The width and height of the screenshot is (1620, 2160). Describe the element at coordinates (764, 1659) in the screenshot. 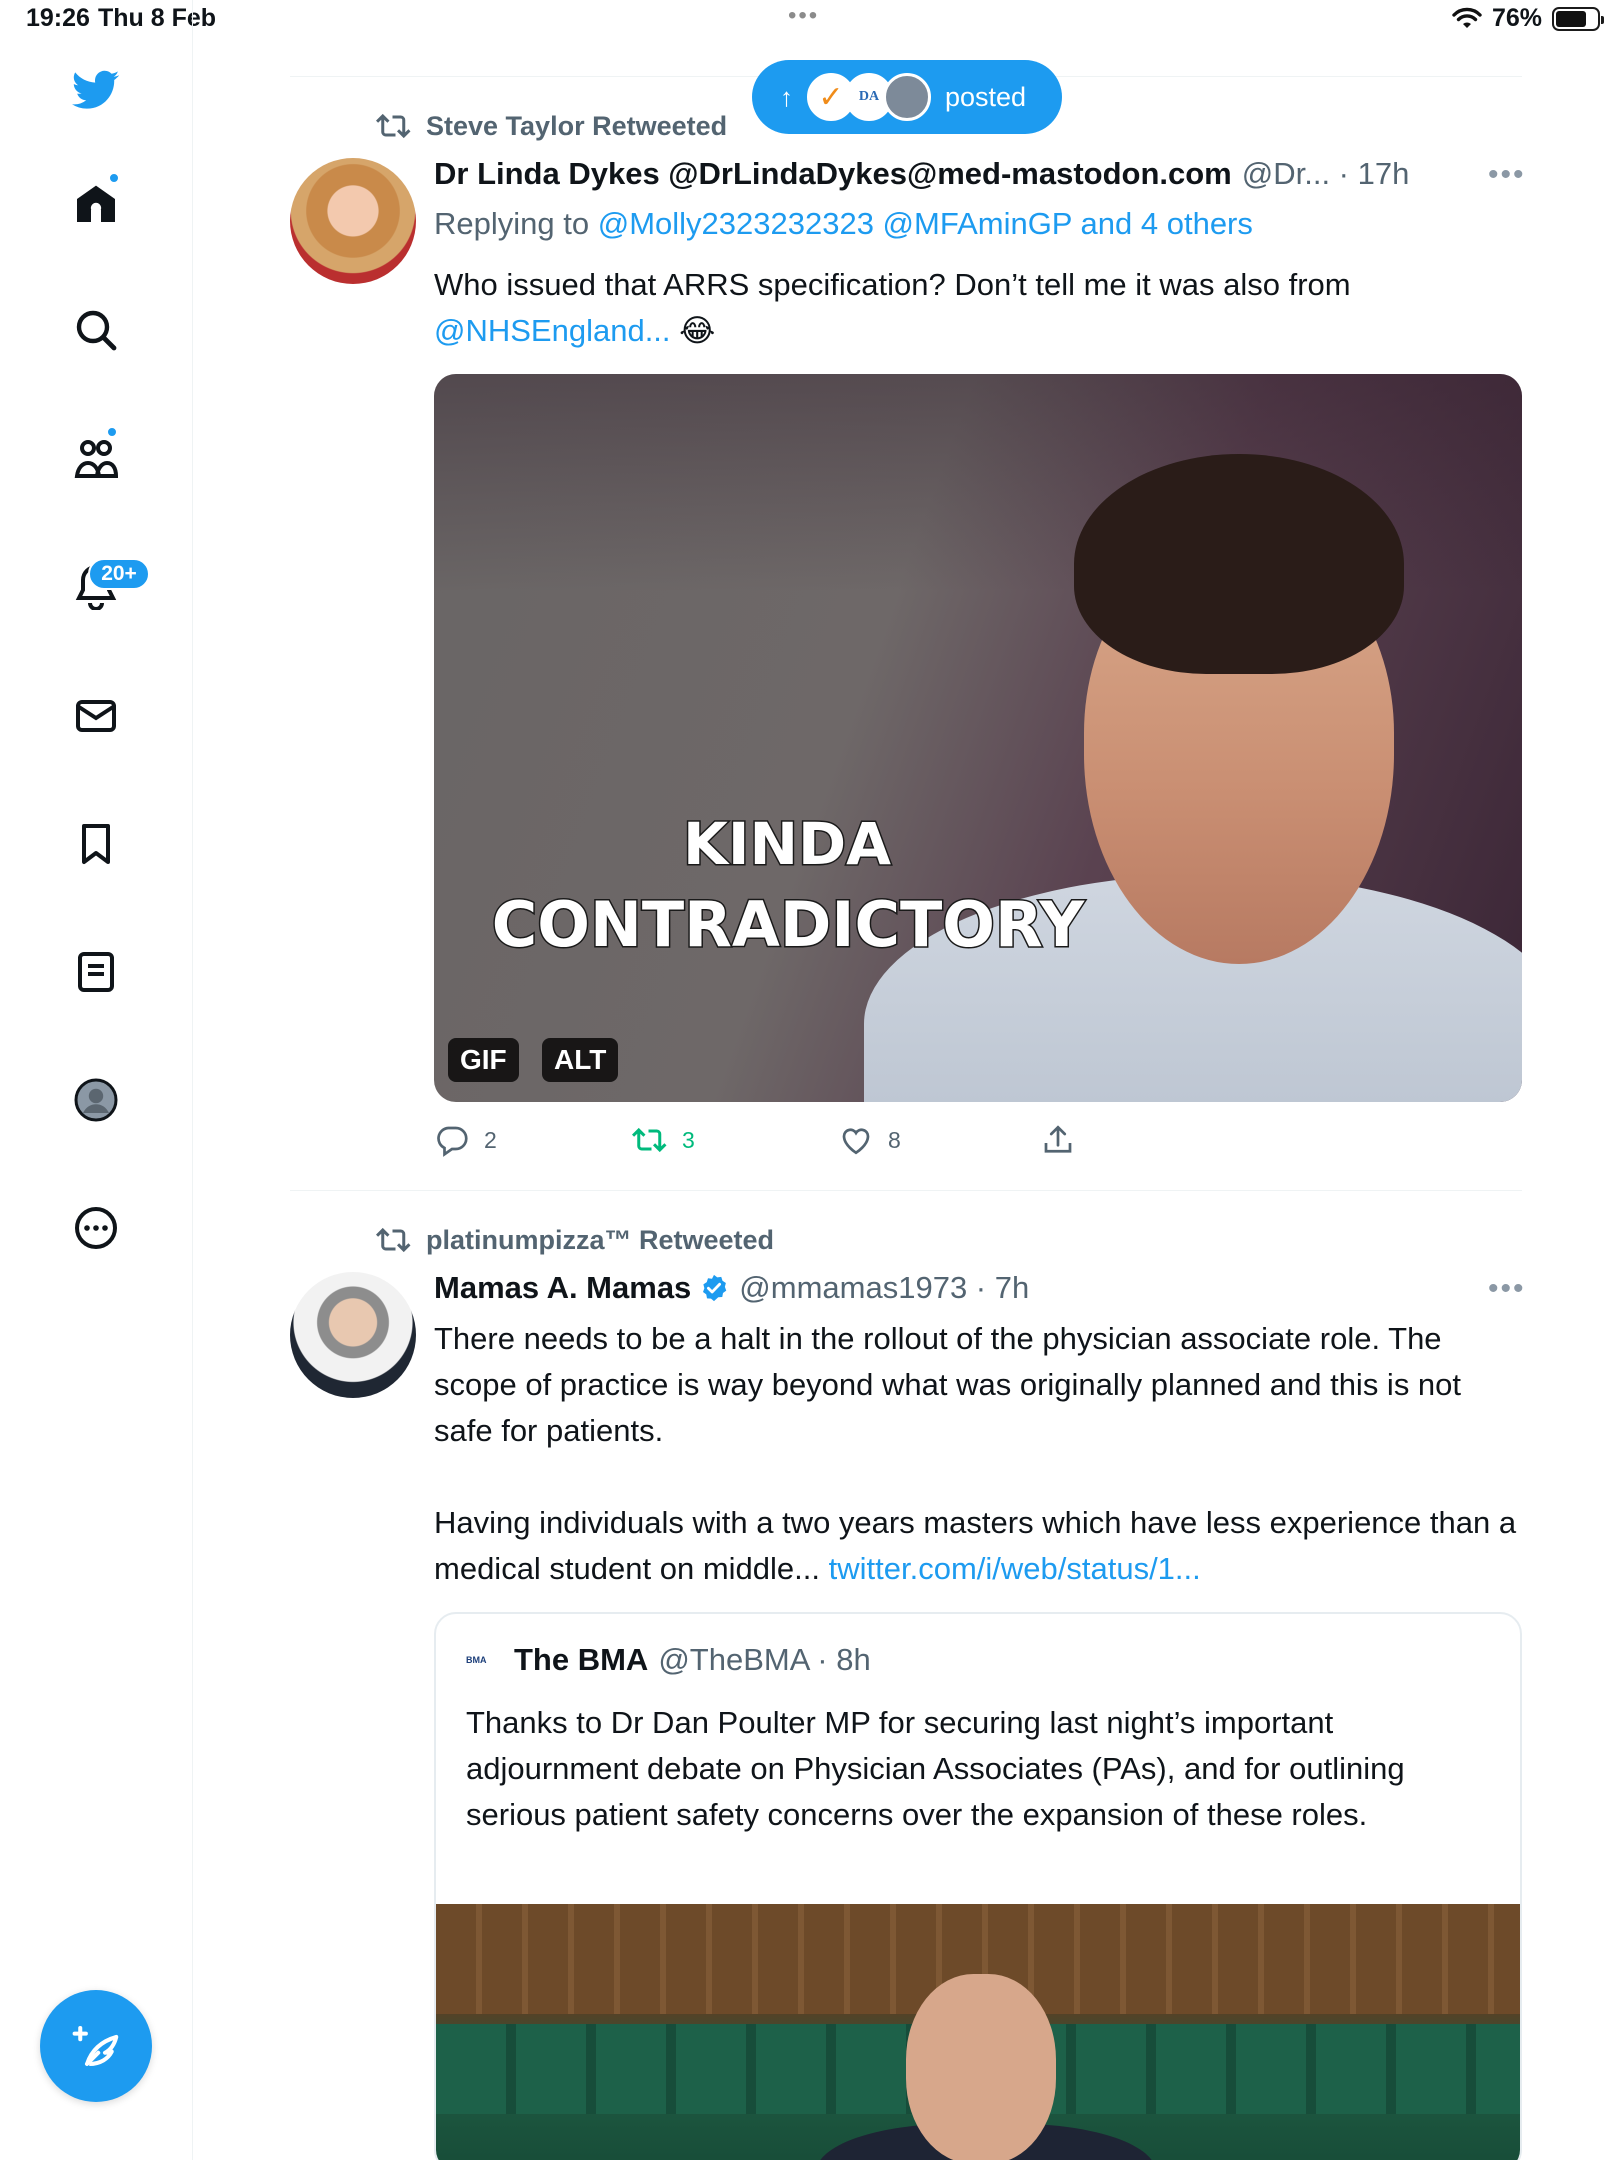

I see `quoted-author-handle-time: @TheBMA · 8h` at that location.